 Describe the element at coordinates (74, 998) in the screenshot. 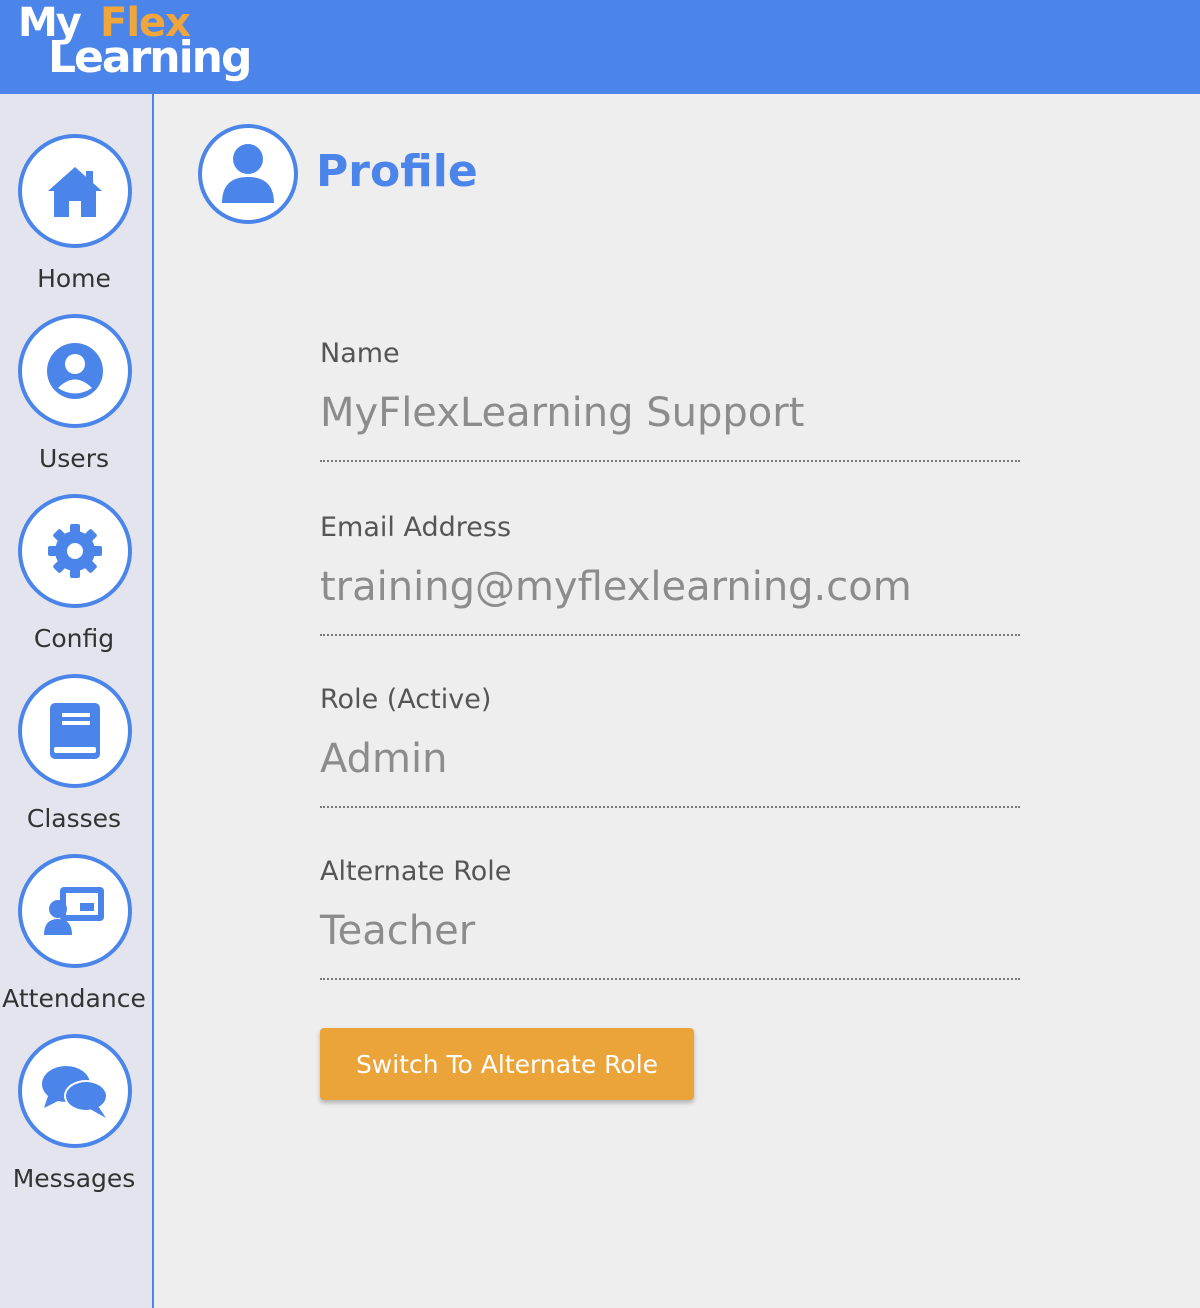

I see `sidebar-item-label: Attendance` at that location.